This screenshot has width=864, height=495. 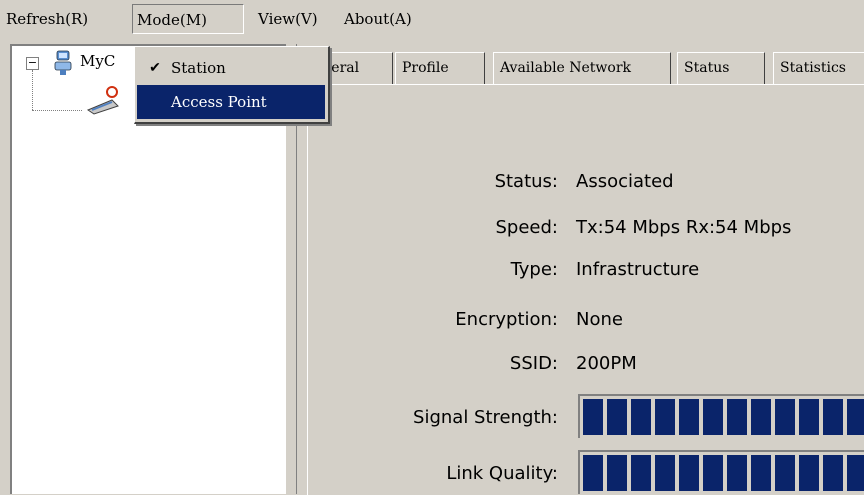 What do you see at coordinates (526, 181) in the screenshot?
I see `status-label: Status:` at bounding box center [526, 181].